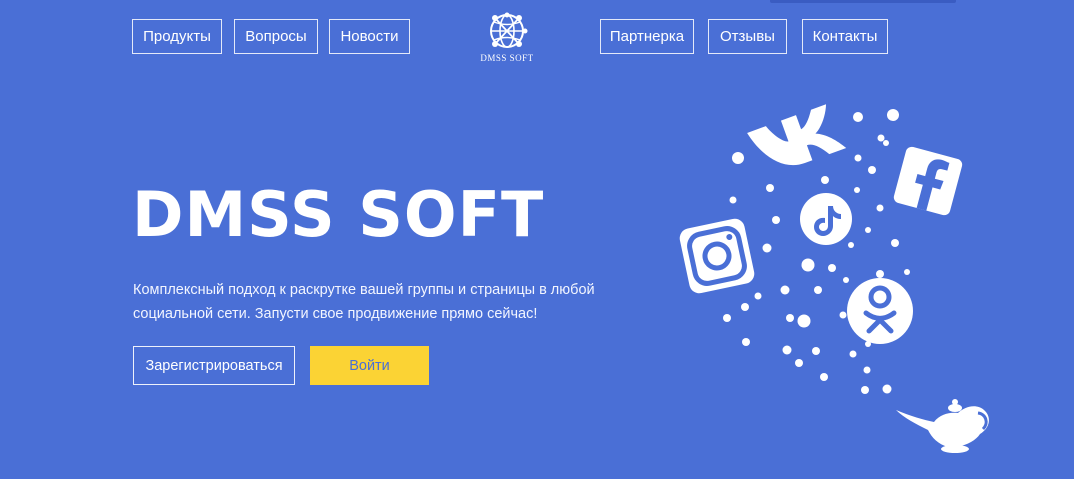  What do you see at coordinates (647, 36) in the screenshot?
I see `nav-partnership: Партнерка` at bounding box center [647, 36].